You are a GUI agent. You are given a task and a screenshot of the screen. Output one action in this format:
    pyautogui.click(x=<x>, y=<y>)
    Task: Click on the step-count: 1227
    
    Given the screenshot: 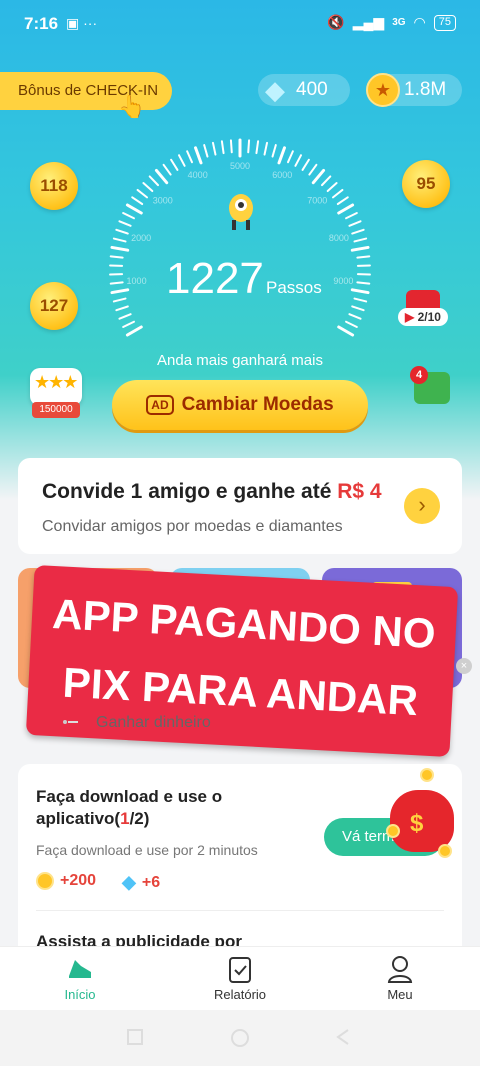 What is the action you would take?
    pyautogui.click(x=215, y=278)
    